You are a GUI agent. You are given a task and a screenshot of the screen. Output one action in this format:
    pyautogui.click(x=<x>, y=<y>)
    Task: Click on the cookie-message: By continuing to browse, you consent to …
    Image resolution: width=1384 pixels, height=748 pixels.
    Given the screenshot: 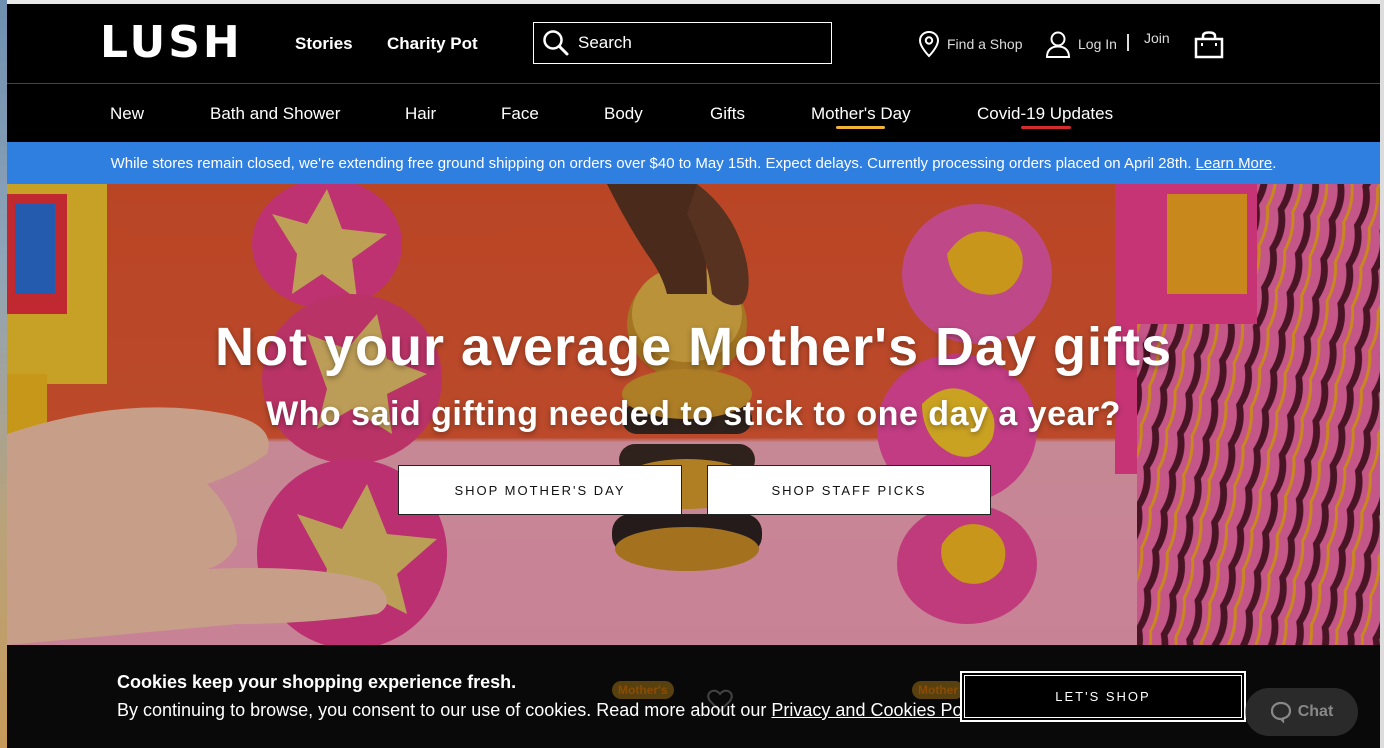 What is the action you would take?
    pyautogui.click(x=554, y=710)
    